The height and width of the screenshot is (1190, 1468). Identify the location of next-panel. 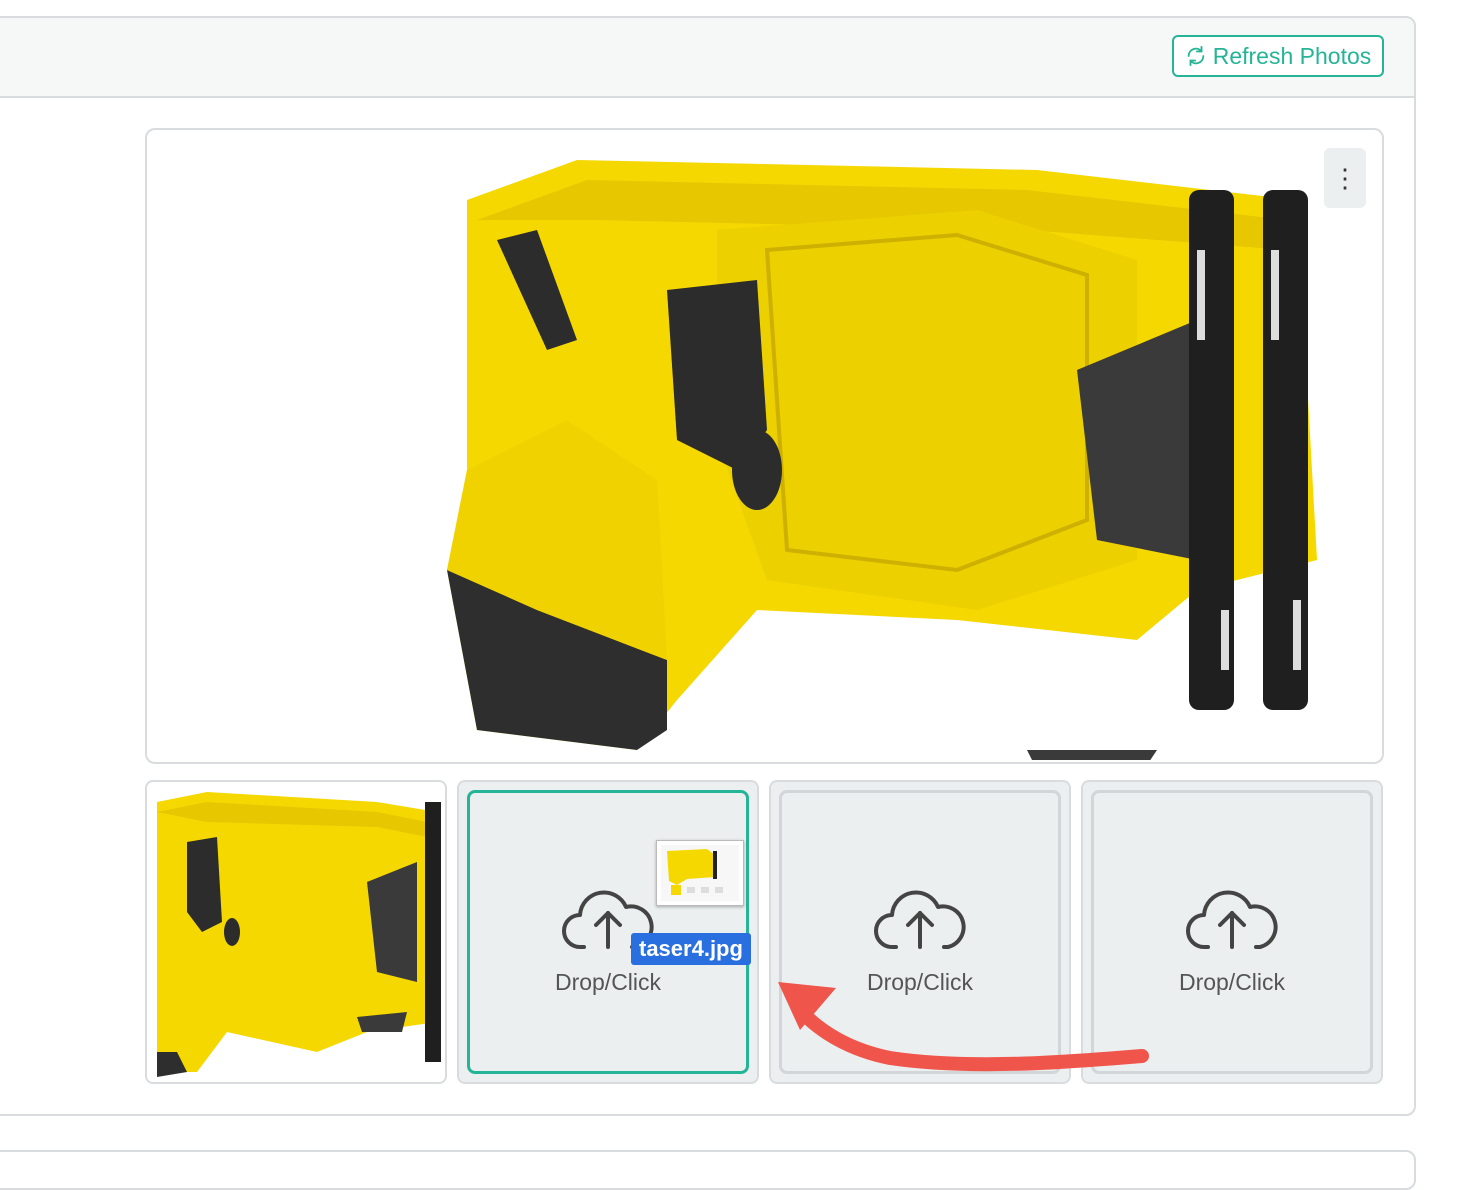
(708, 1170).